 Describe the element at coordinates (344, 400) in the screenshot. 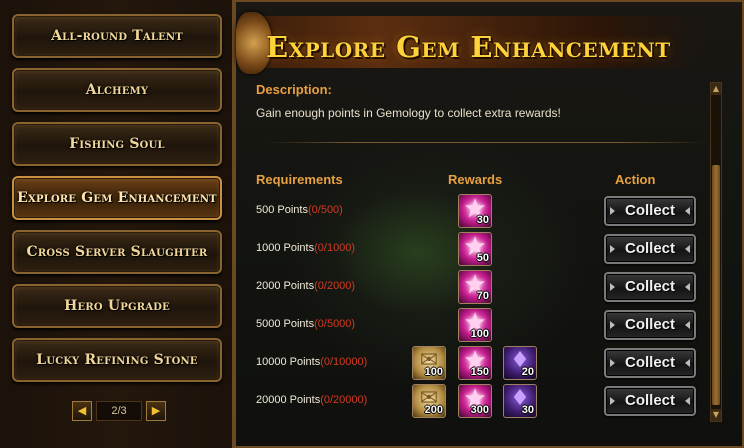

I see `requirement-progress: (0/20000)` at that location.